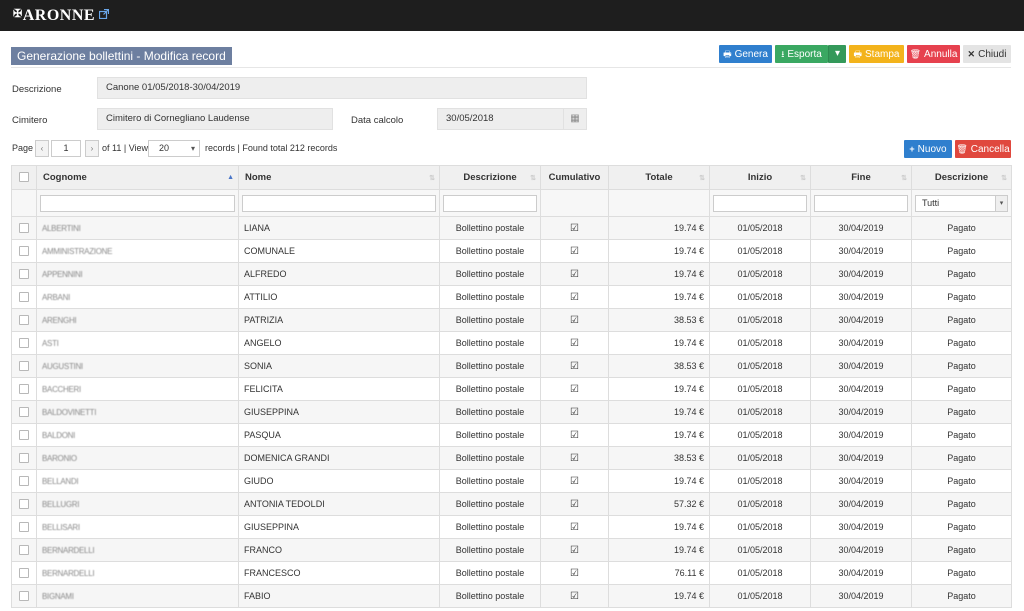  I want to click on cell-cognome: ARBANI, so click(137, 297).